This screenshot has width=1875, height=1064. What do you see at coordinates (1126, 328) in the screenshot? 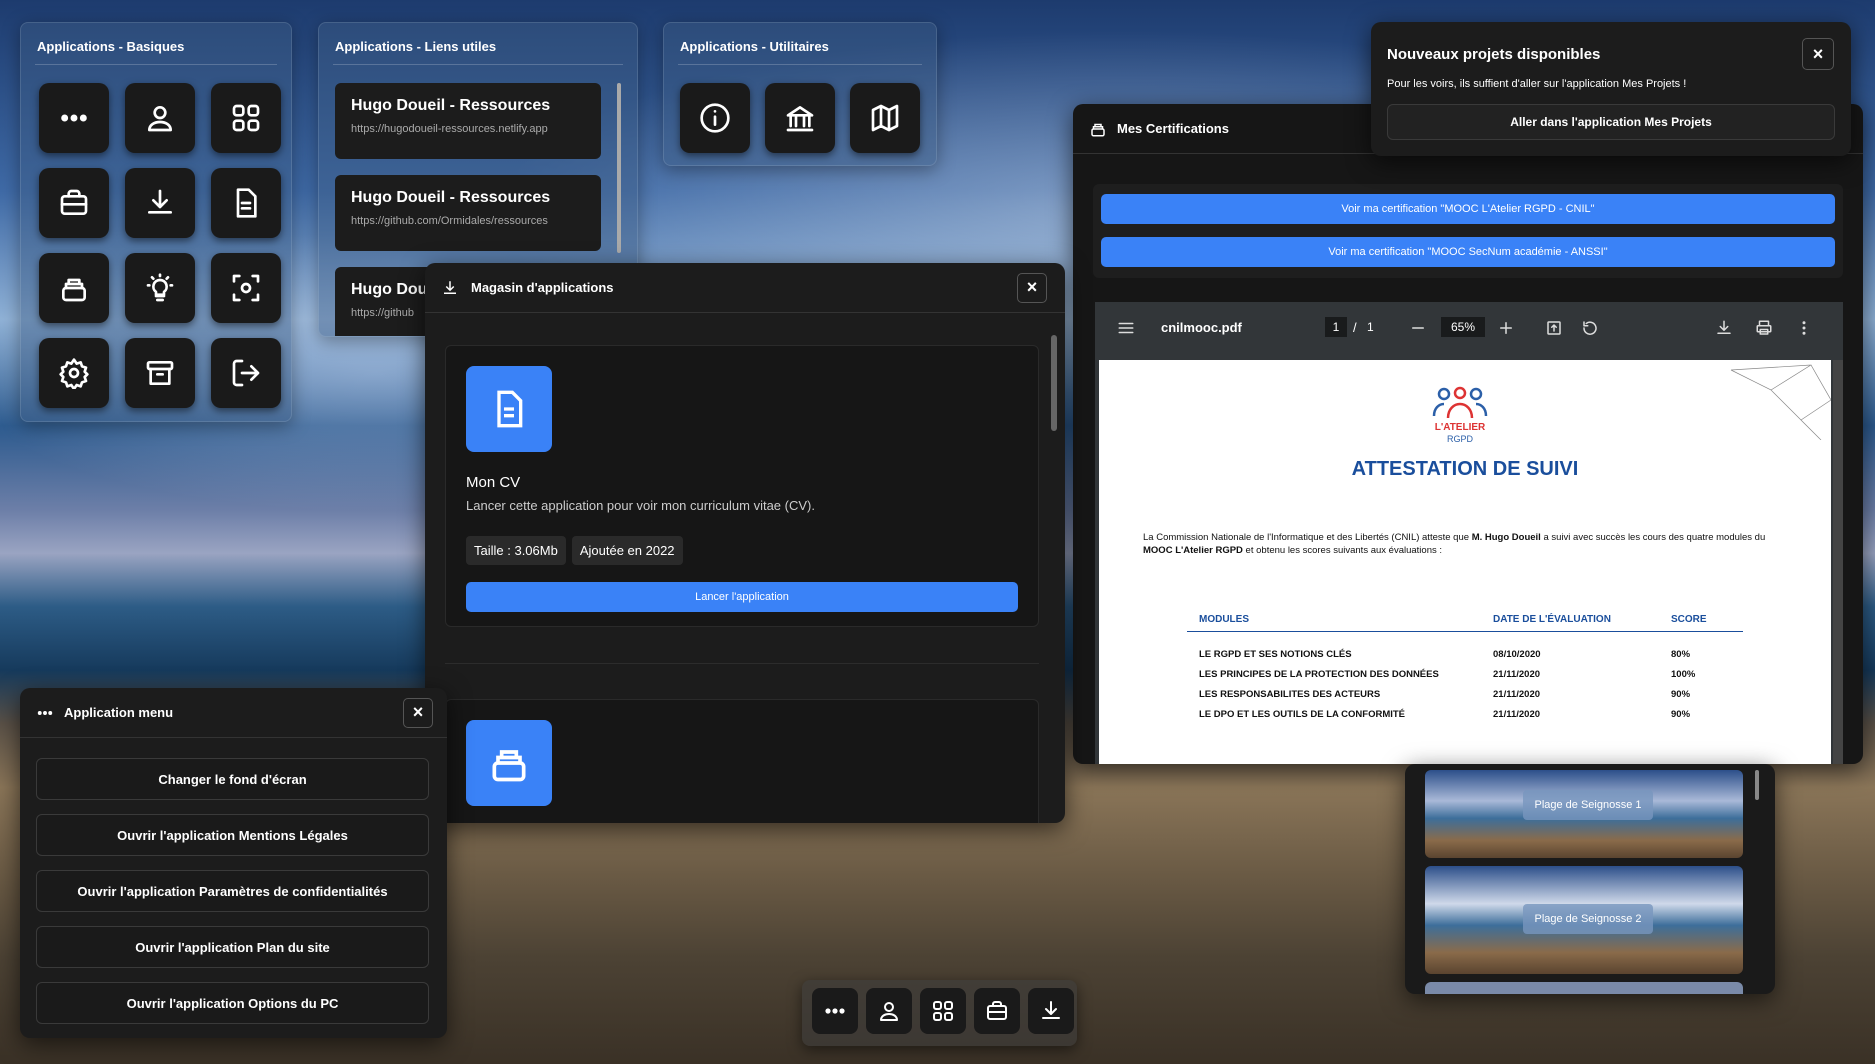
I see `hamburger-icon` at bounding box center [1126, 328].